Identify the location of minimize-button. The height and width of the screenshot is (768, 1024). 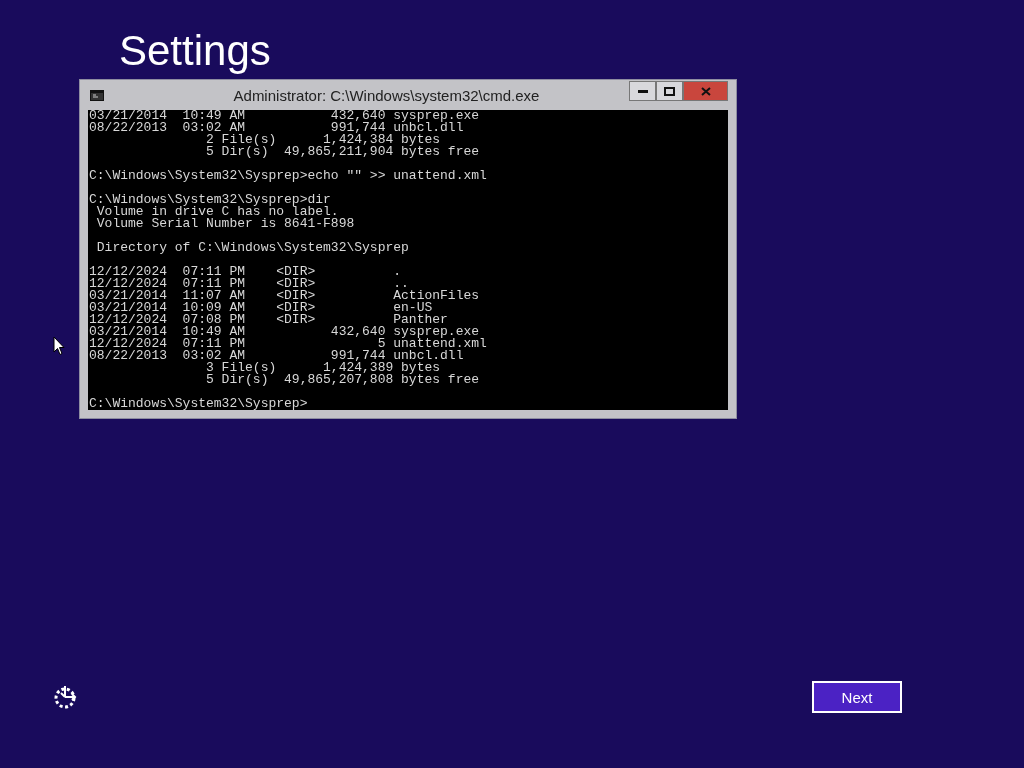
(642, 91).